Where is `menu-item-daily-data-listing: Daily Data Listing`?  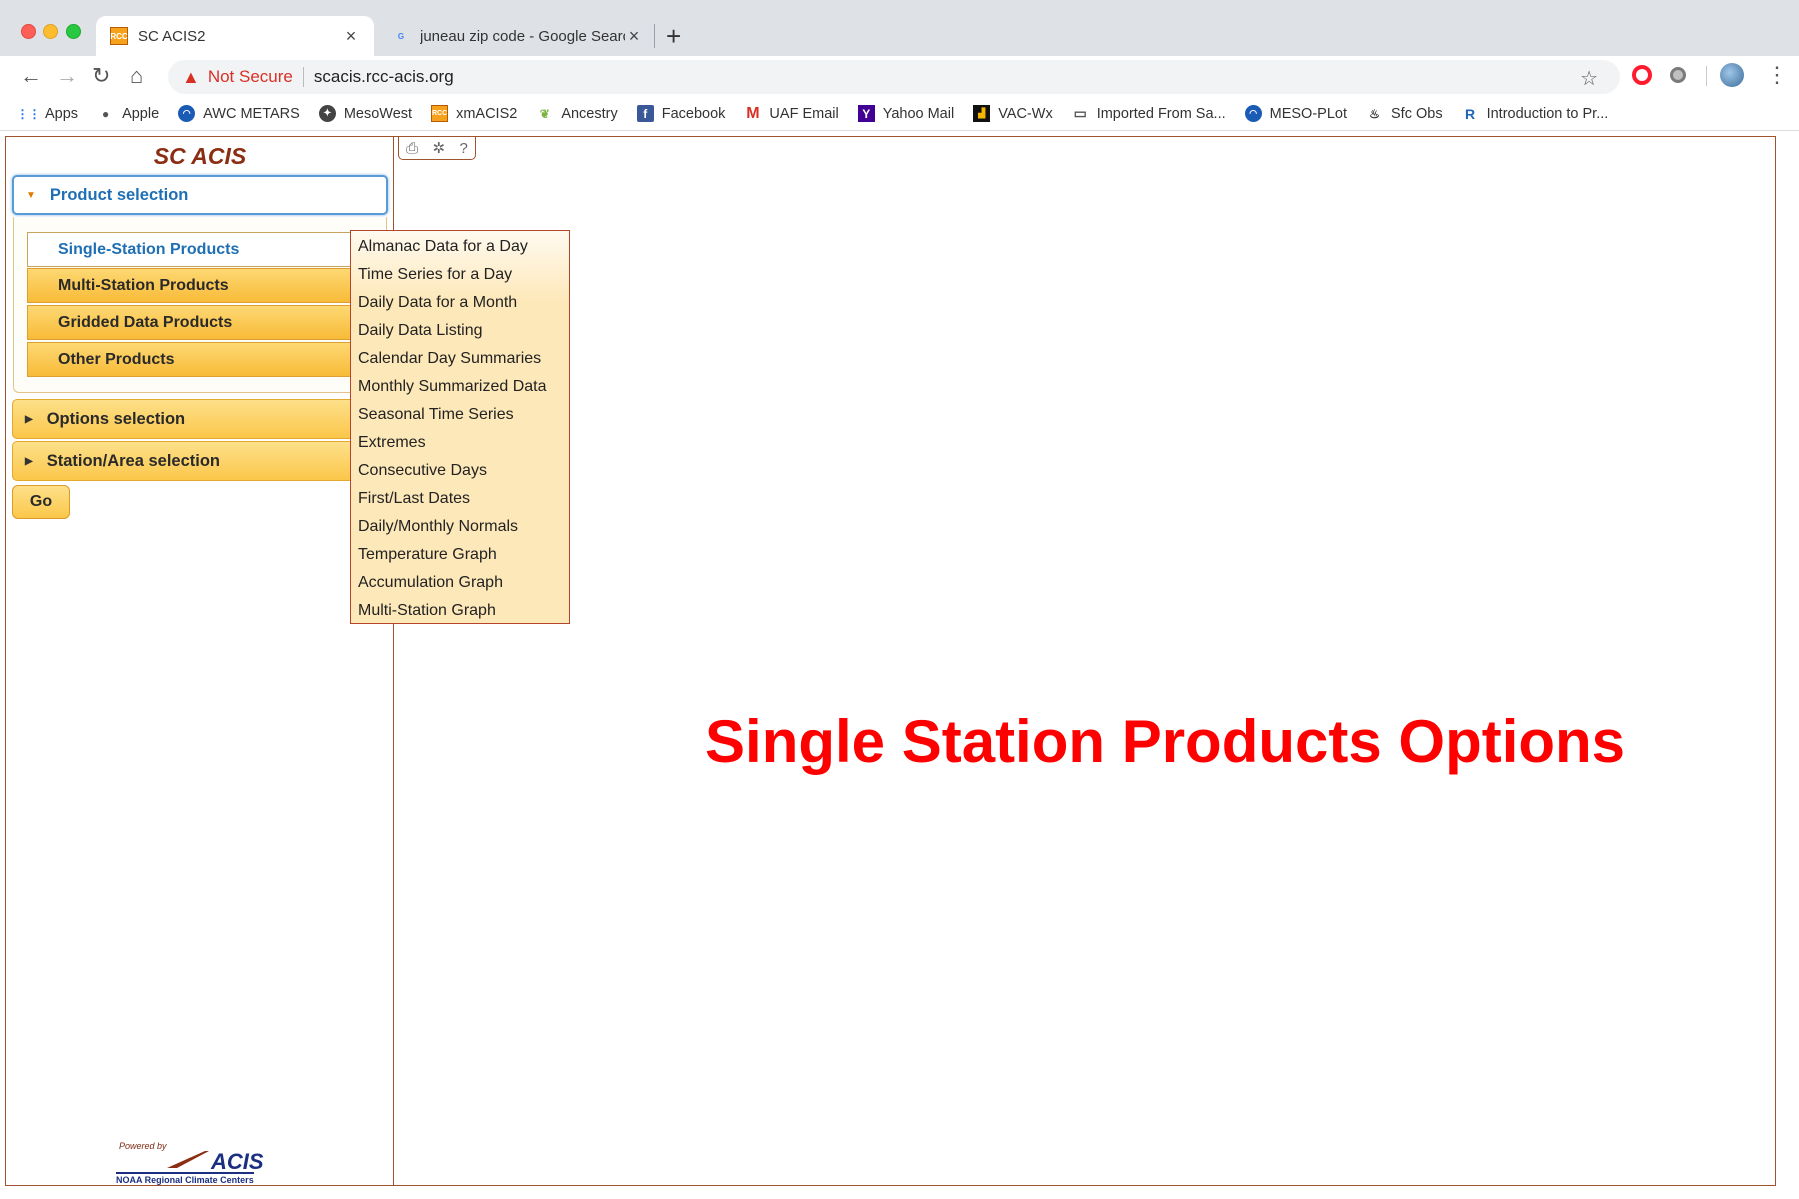
menu-item-daily-data-listing: Daily Data Listing is located at coordinates (460, 331).